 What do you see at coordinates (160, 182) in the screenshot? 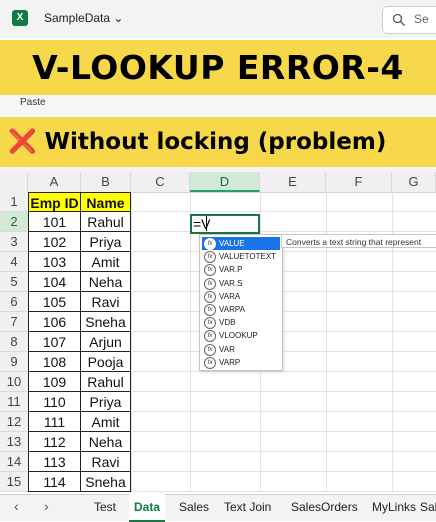
I see `column-header-c: C` at bounding box center [160, 182].